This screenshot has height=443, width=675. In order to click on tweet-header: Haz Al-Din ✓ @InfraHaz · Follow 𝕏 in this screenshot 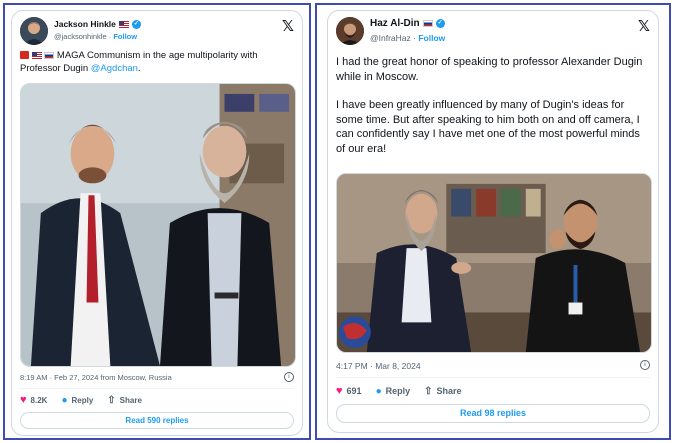, I will do `click(493, 31)`.